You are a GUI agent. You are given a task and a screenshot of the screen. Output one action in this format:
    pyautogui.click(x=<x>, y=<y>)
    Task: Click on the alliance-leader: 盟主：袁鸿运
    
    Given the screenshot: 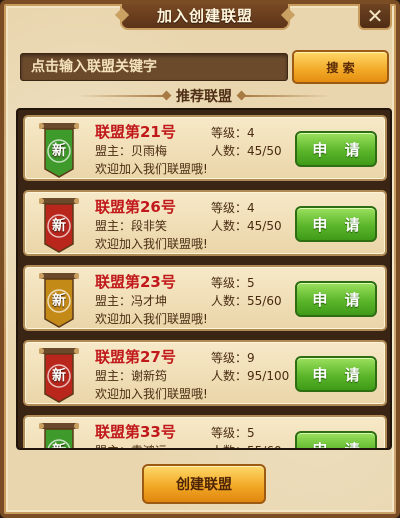 What is the action you would take?
    pyautogui.click(x=131, y=445)
    